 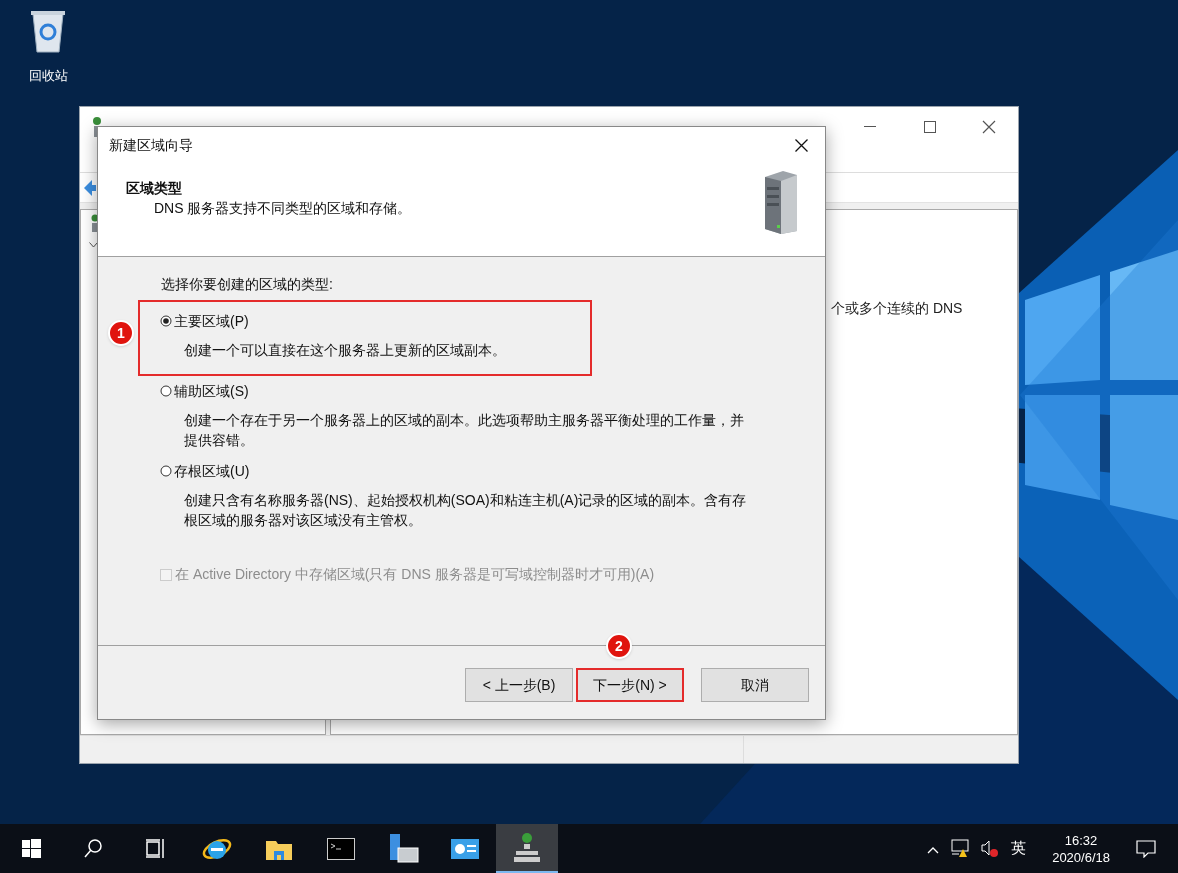 I want to click on dashboard-icon, so click(x=465, y=848).